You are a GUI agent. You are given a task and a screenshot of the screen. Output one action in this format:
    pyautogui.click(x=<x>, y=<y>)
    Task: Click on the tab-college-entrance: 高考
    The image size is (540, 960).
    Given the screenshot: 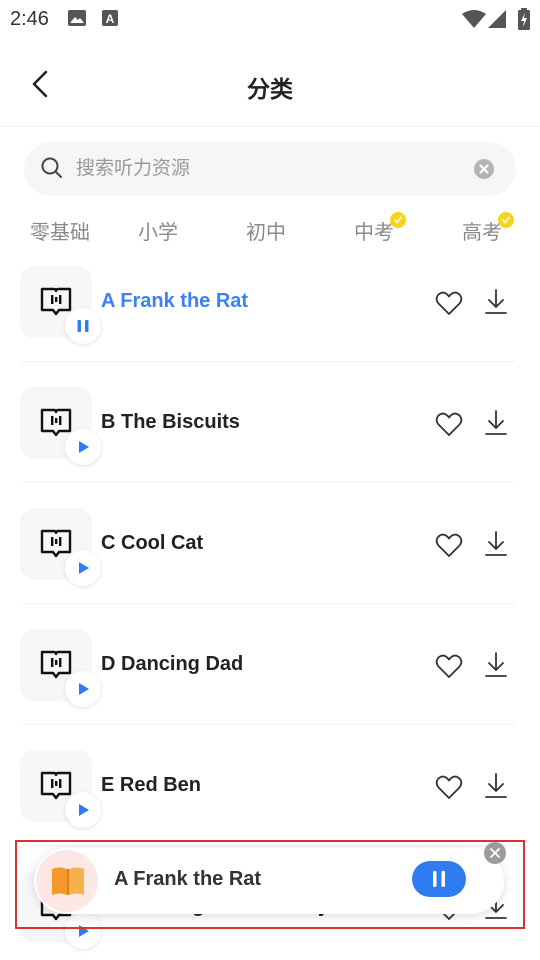 What is the action you would take?
    pyautogui.click(x=488, y=228)
    